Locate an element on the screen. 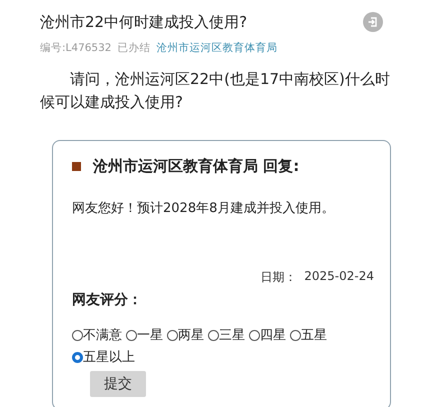  rating-radio: 一星 is located at coordinates (144, 335).